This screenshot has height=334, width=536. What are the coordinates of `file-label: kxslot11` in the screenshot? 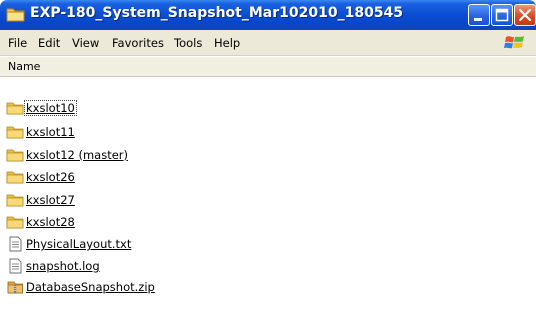 It's located at (50, 132).